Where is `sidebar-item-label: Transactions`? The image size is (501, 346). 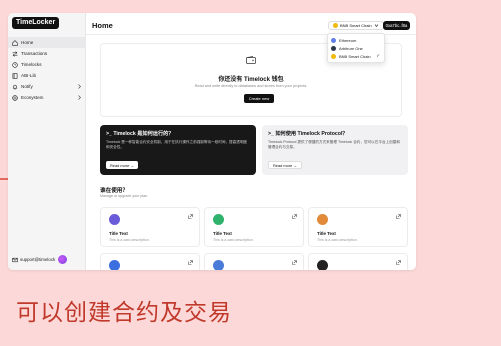
sidebar-item-label: Transactions is located at coordinates (34, 53).